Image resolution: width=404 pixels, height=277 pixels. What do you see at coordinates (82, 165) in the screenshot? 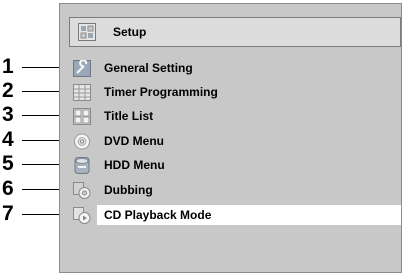
I see `hdd-icon` at bounding box center [82, 165].